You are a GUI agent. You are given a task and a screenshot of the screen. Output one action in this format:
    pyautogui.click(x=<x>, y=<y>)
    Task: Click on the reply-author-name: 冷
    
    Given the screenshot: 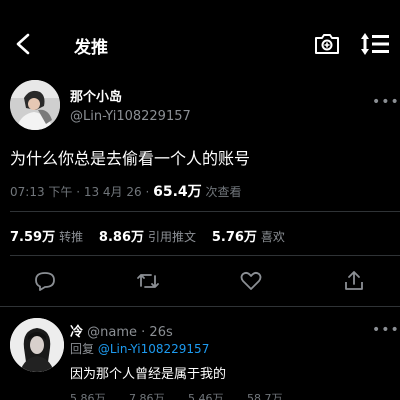 What is the action you would take?
    pyautogui.click(x=76, y=332)
    